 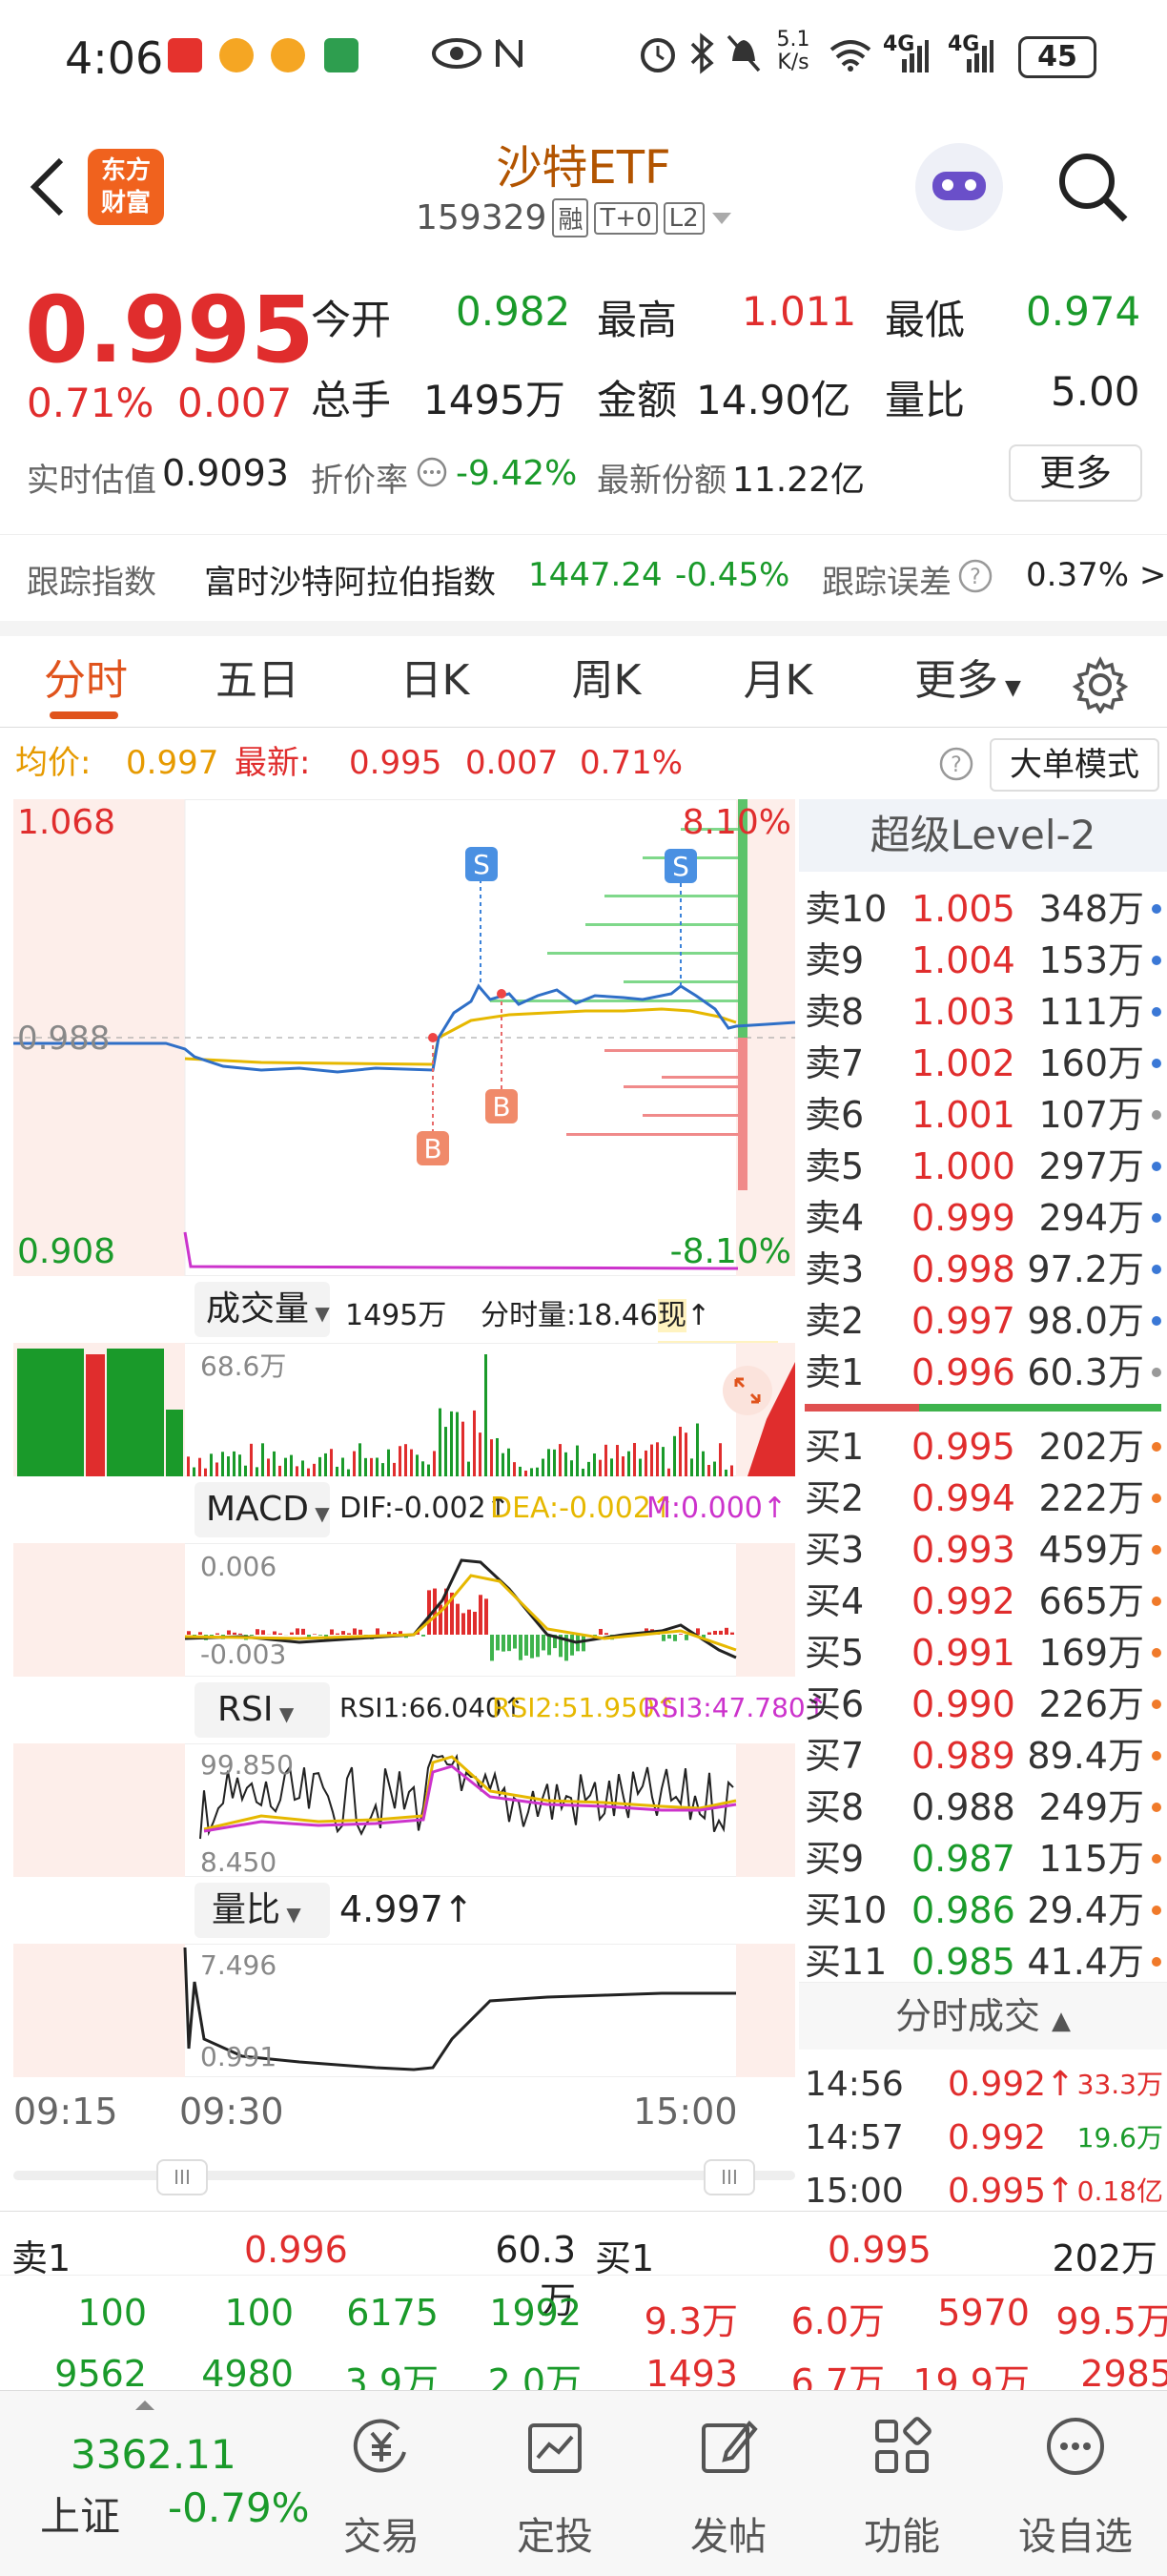 I want to click on nav-add-watchlist: 设自选, so click(x=1075, y=2483).